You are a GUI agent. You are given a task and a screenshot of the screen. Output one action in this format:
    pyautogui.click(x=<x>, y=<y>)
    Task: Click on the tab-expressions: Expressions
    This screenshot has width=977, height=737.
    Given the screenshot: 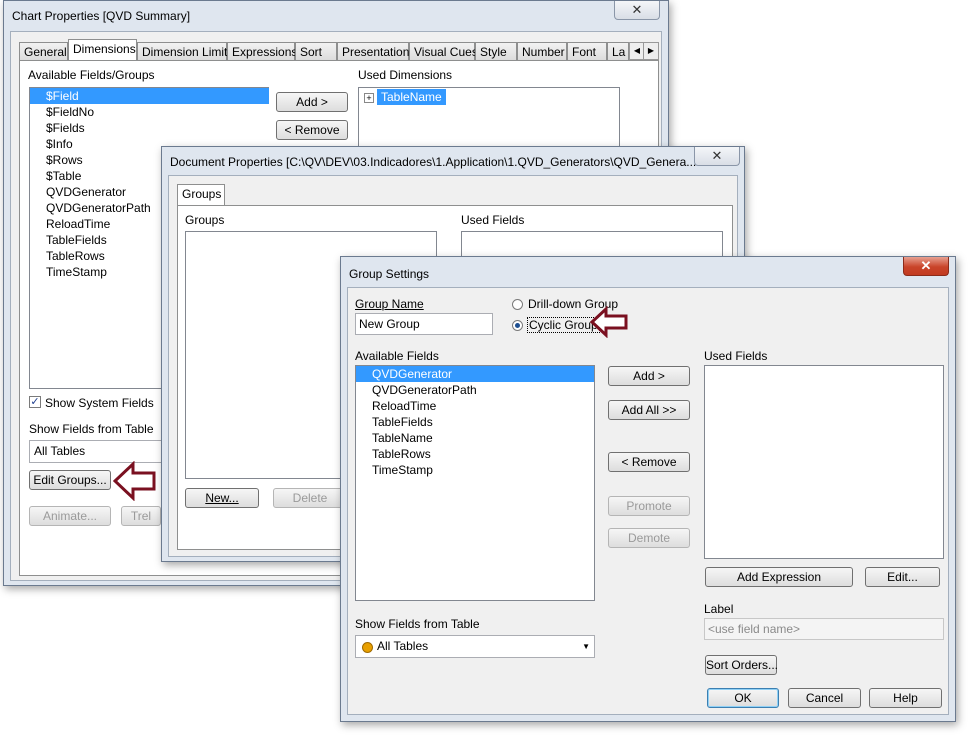 What is the action you would take?
    pyautogui.click(x=262, y=51)
    